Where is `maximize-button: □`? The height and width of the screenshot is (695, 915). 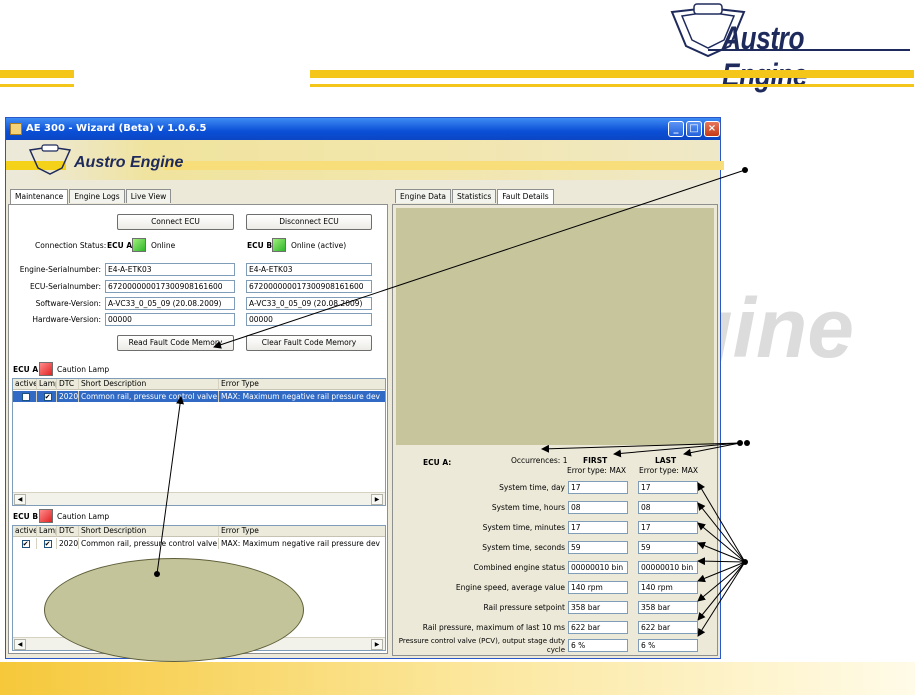 maximize-button: □ is located at coordinates (694, 129).